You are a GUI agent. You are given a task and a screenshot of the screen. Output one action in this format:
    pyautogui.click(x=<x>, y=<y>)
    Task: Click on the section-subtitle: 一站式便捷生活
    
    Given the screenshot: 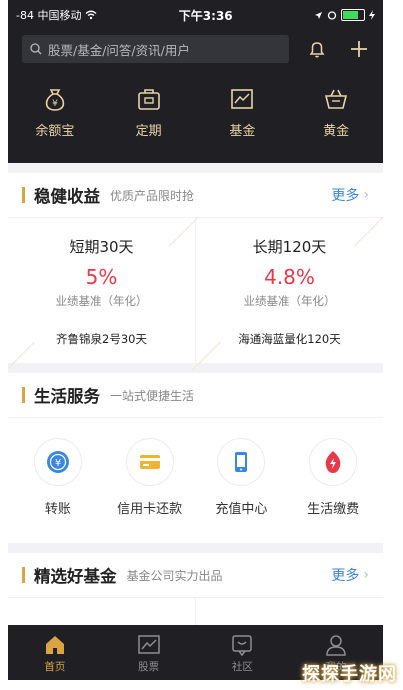 What is the action you would take?
    pyautogui.click(x=152, y=395)
    